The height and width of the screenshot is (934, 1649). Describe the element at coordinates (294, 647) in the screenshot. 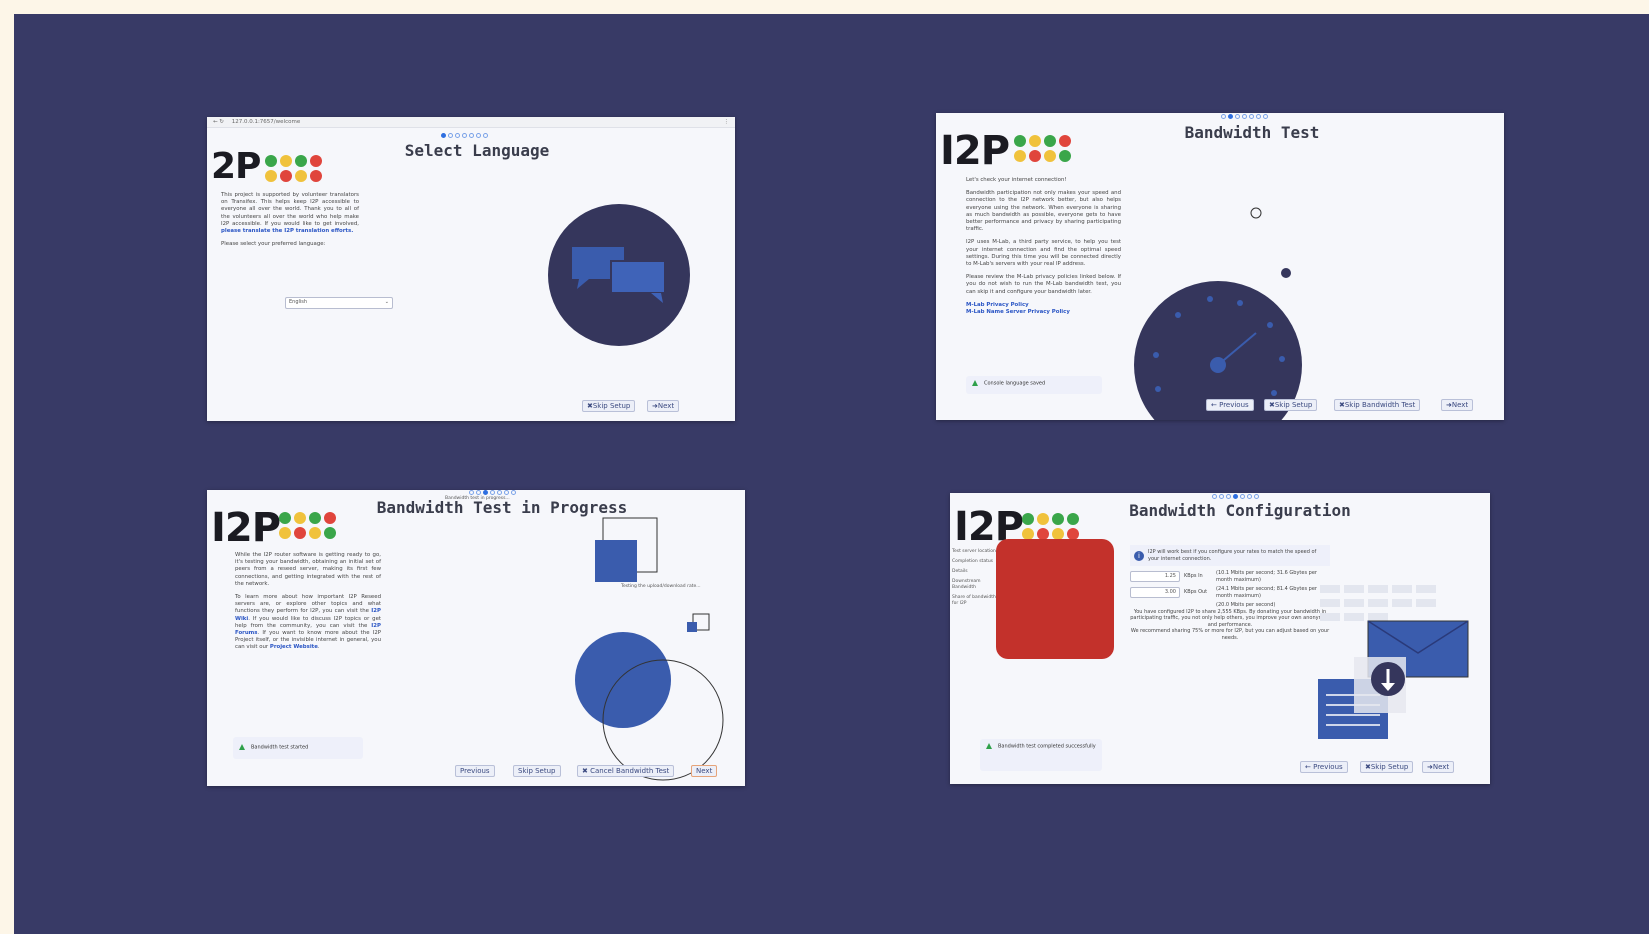

I see `project-website-link: Project Website` at that location.